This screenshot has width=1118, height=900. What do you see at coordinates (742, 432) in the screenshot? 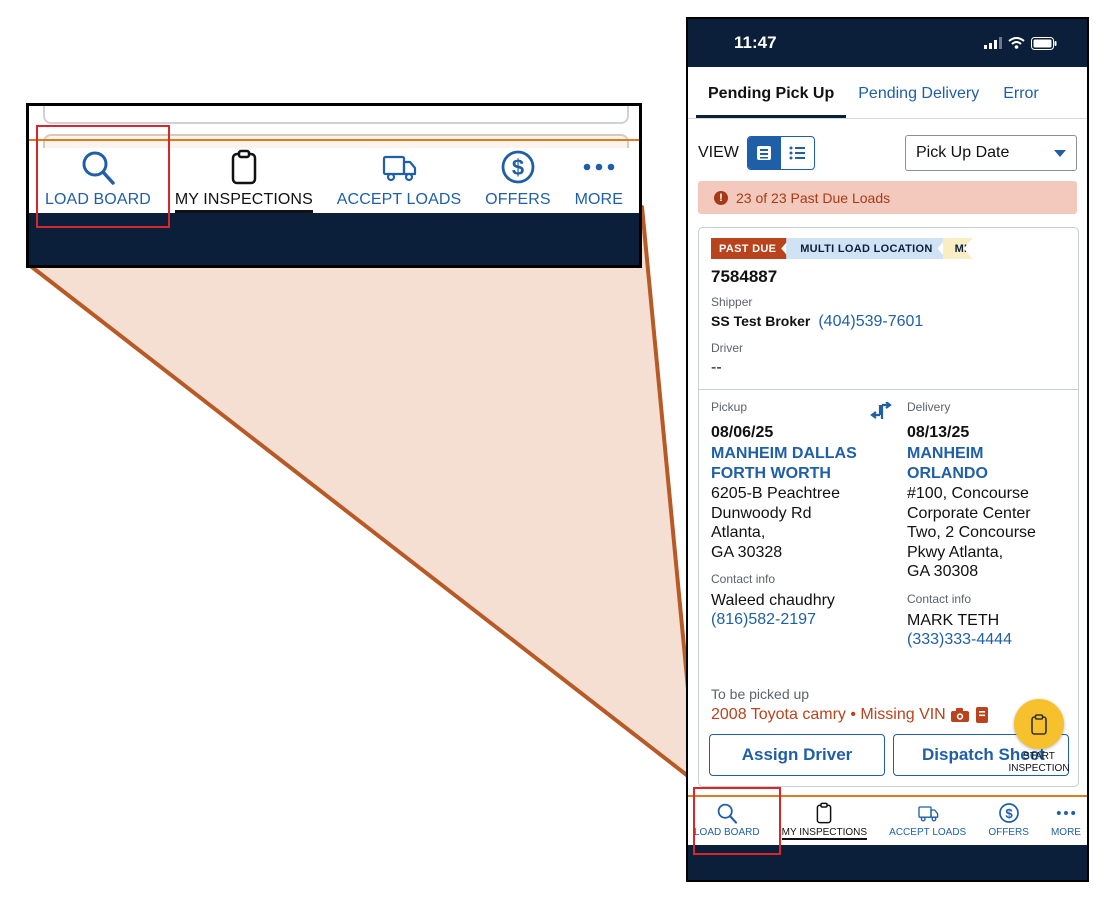
I see `pickup-date: 08/06/25` at bounding box center [742, 432].